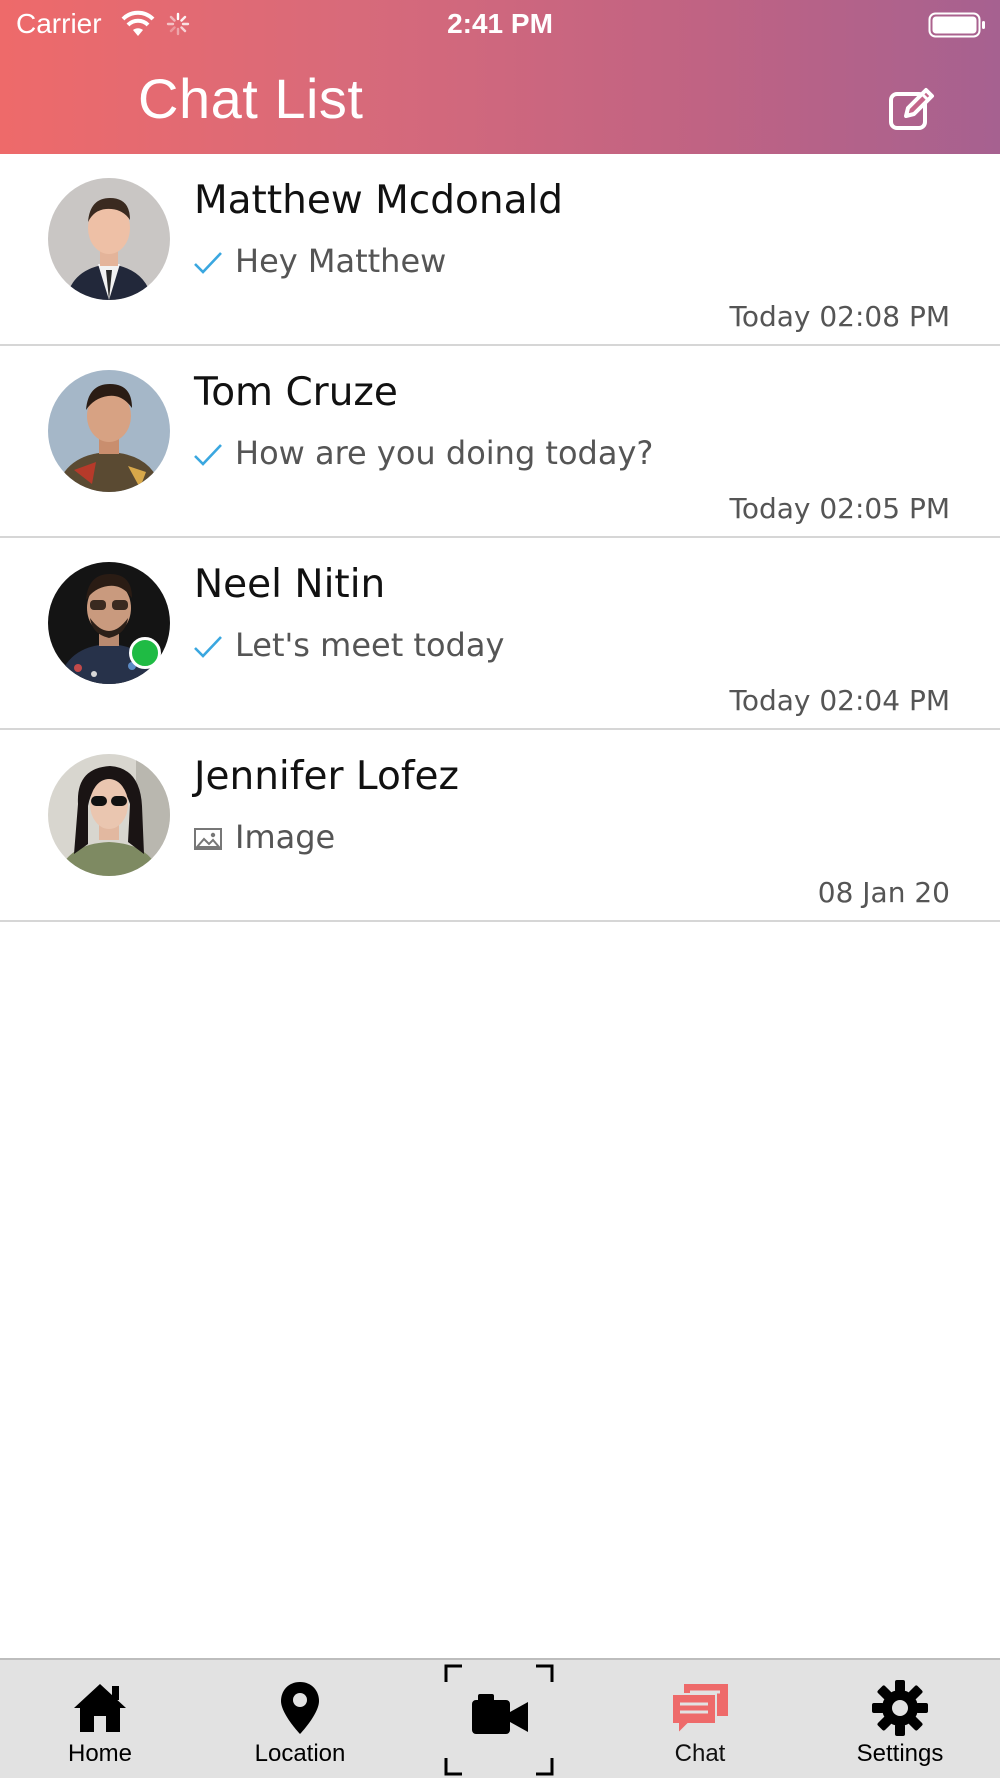 The image size is (1000, 1778). I want to click on location-pin-icon, so click(300, 1708).